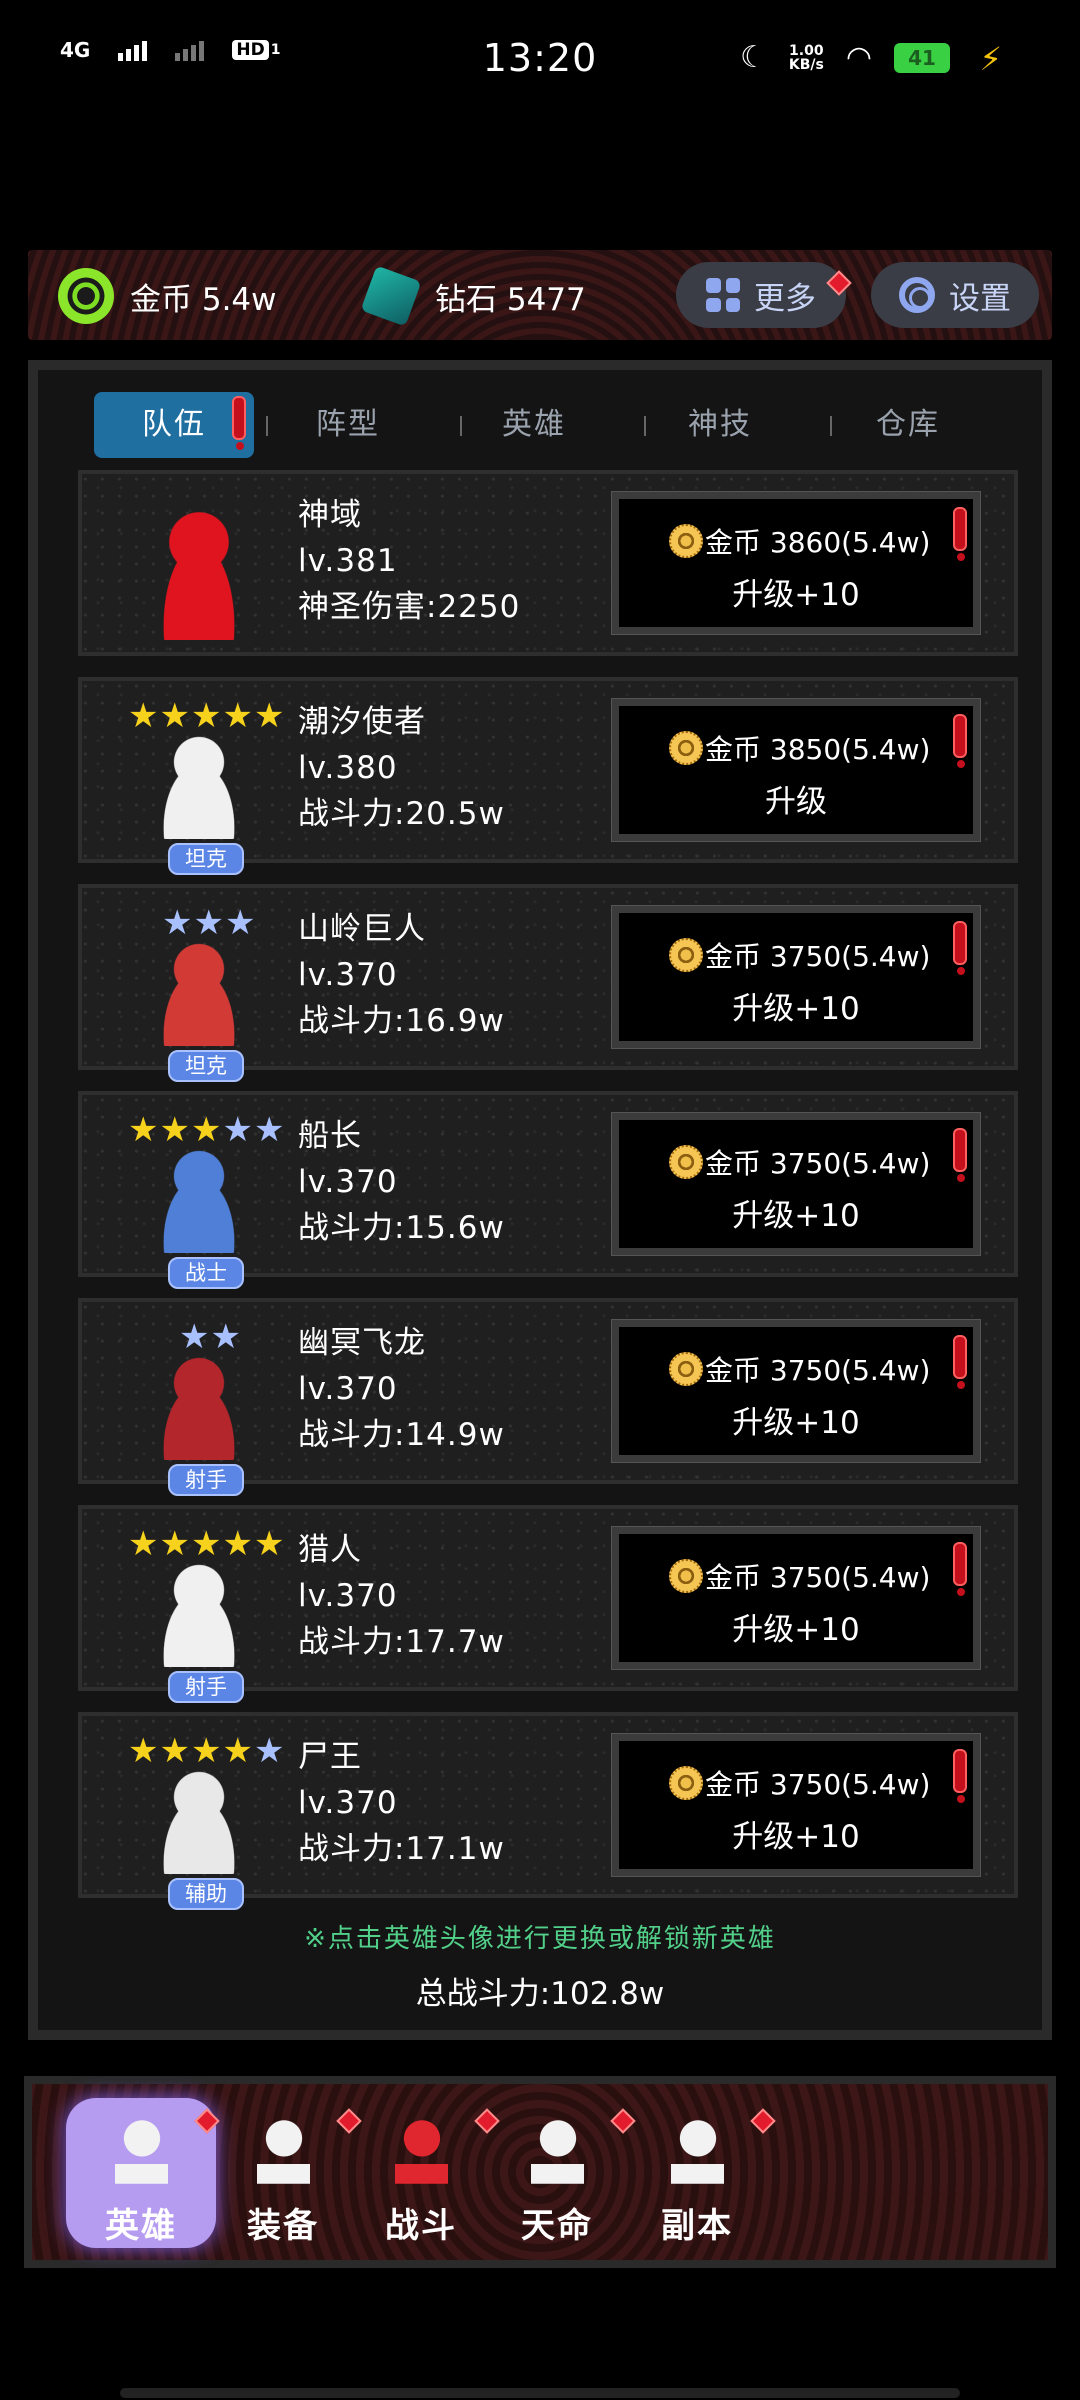 This screenshot has width=1080, height=2400. I want to click on hero-stat: 战斗力:17.1w, so click(401, 1849).